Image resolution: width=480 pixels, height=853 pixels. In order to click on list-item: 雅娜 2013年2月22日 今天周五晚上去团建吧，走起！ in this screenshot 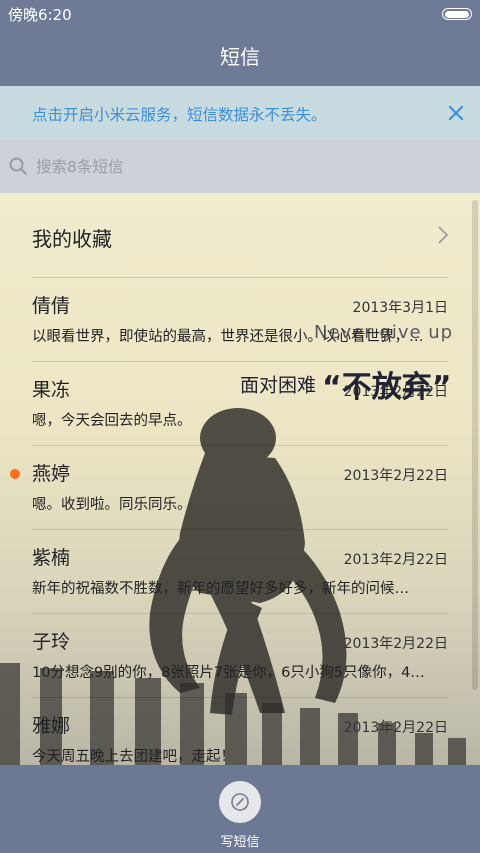, I will do `click(240, 731)`.